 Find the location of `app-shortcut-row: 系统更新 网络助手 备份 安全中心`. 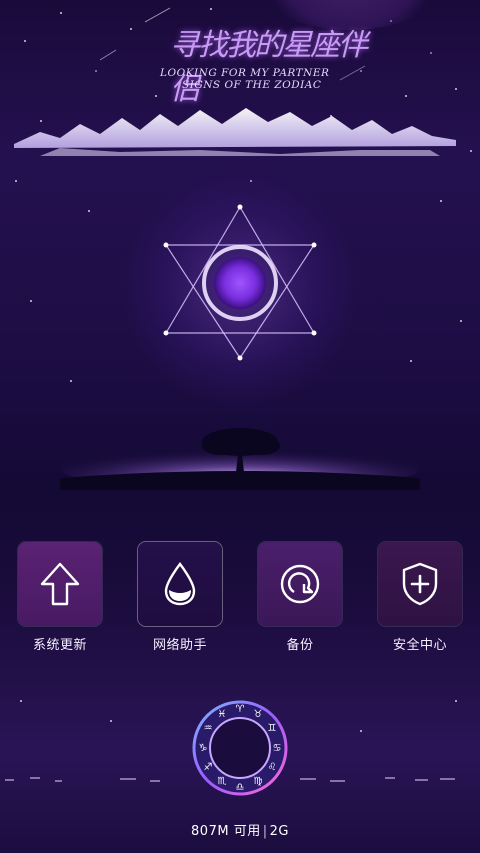

app-shortcut-row: 系统更新 网络助手 备份 安全中心 is located at coordinates (240, 597).